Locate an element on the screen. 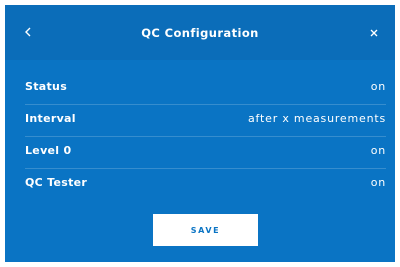  setting-label: Interval is located at coordinates (50, 118).